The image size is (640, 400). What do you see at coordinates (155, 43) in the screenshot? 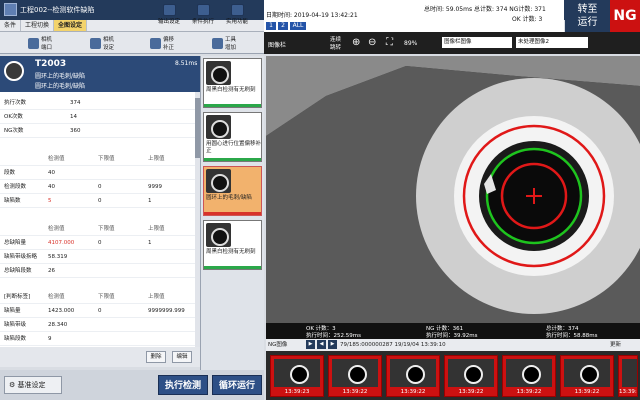
I see `offset-icon` at bounding box center [155, 43].